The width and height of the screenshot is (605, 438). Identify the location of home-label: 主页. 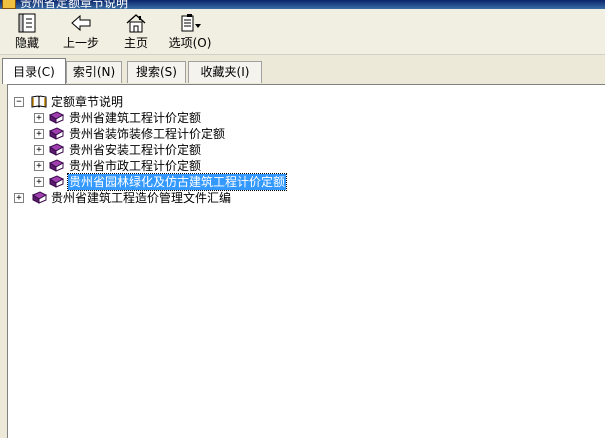
(135, 43).